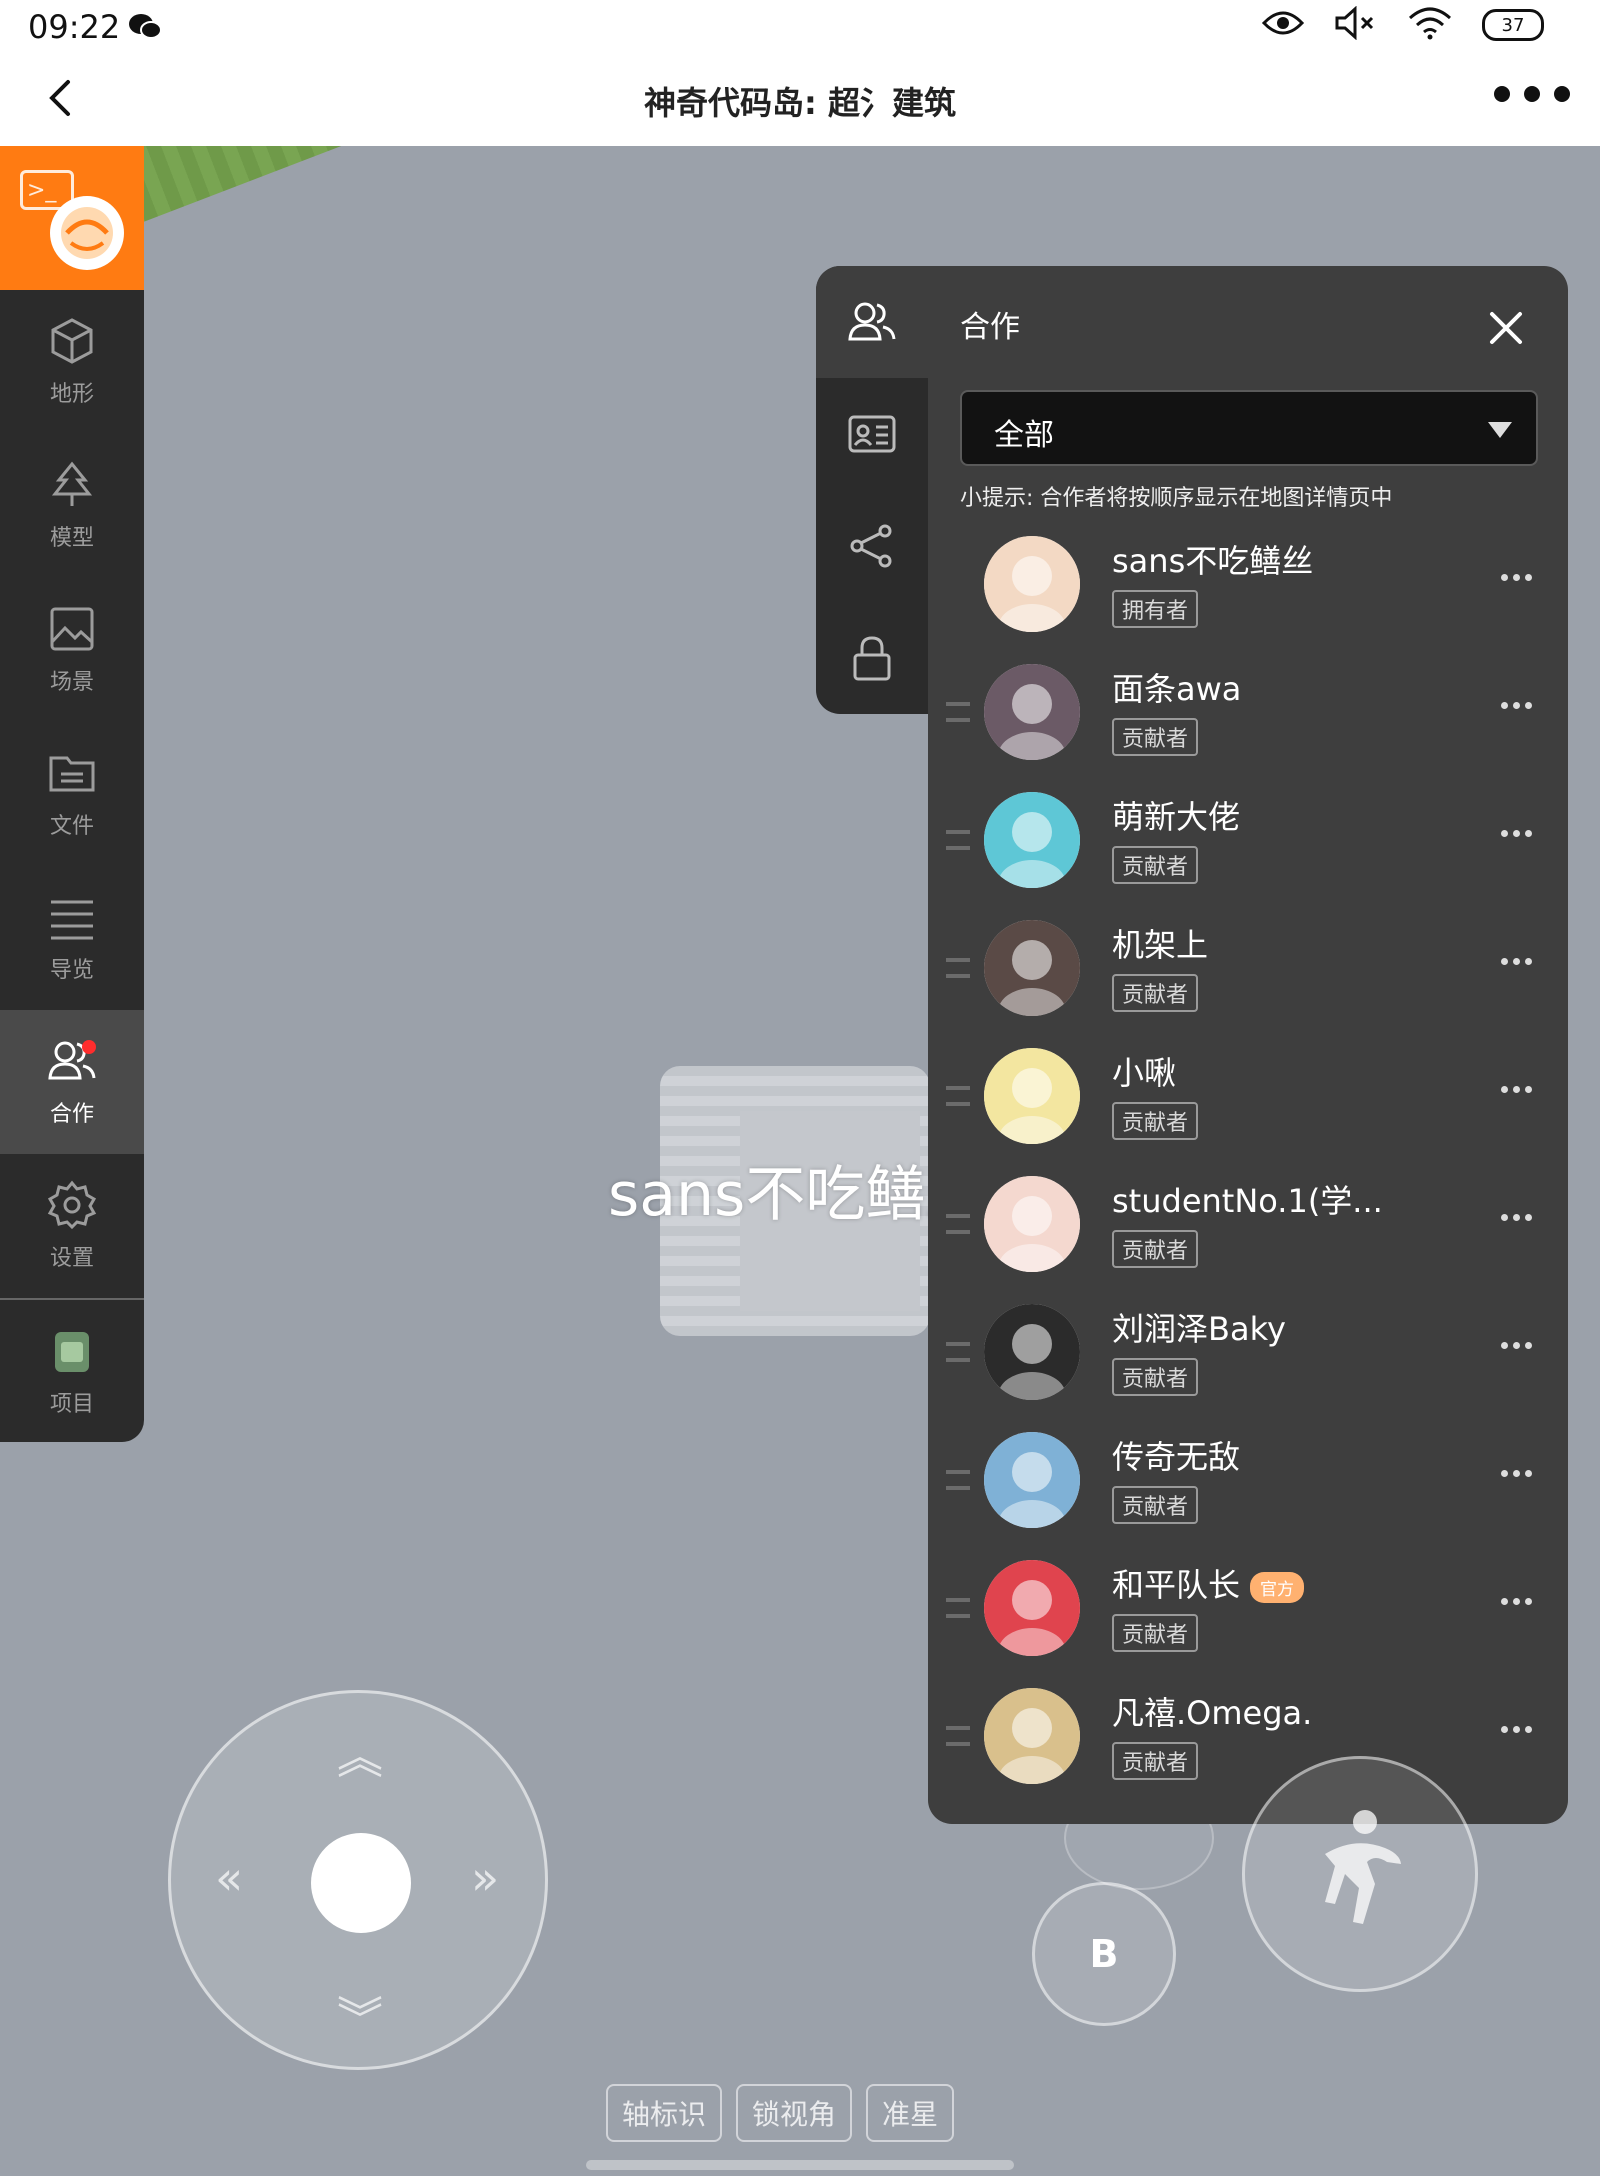  Describe the element at coordinates (1430, 25) in the screenshot. I see `wifi-icon` at that location.